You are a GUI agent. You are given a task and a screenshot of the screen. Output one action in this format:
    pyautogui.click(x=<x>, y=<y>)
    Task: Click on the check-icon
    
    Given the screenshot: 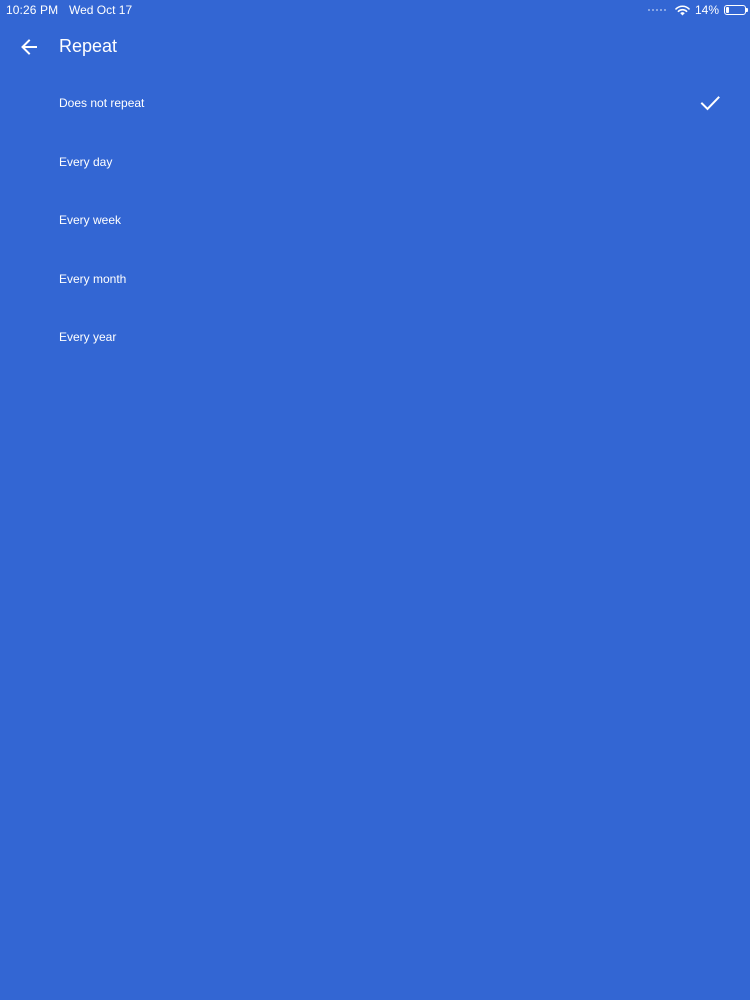 What is the action you would take?
    pyautogui.click(x=710, y=103)
    